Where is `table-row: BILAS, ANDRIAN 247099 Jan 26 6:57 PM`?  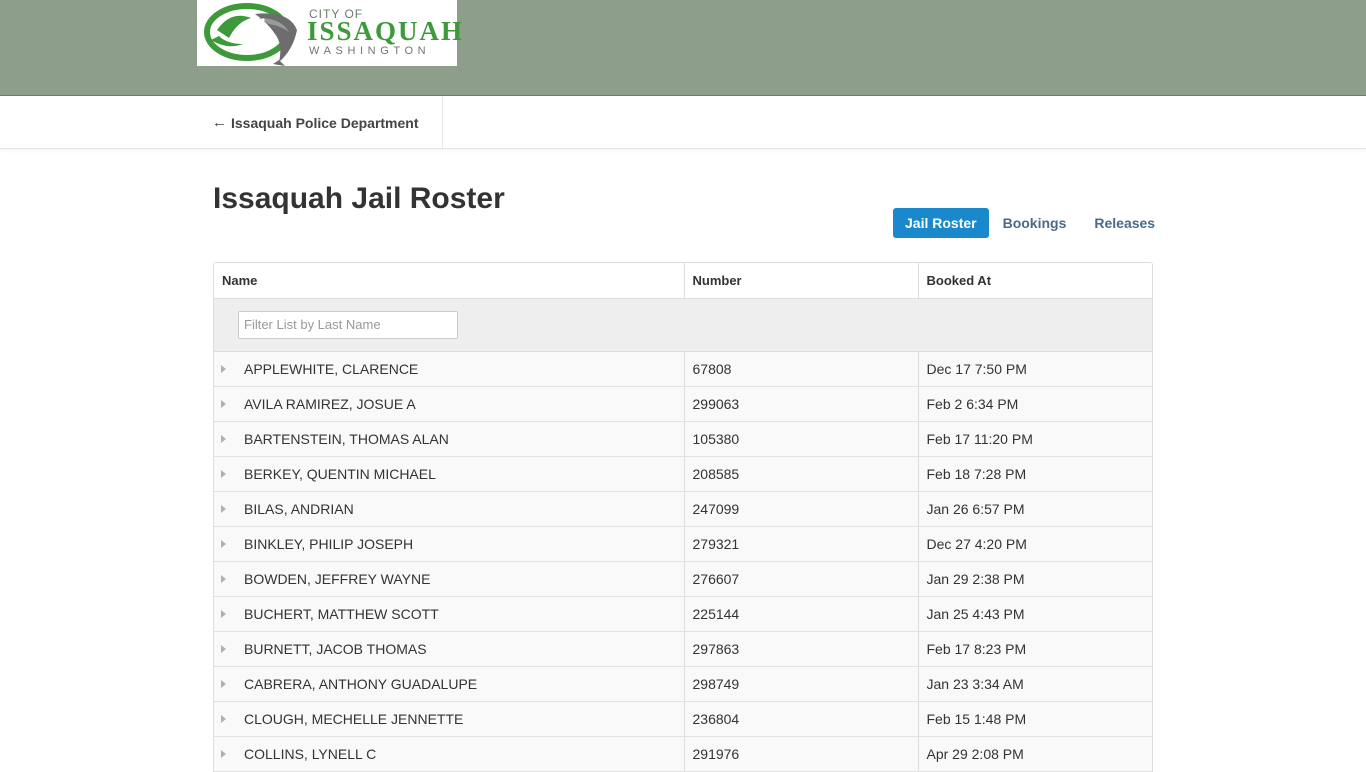 table-row: BILAS, ANDRIAN 247099 Jan 26 6:57 PM is located at coordinates (683, 509).